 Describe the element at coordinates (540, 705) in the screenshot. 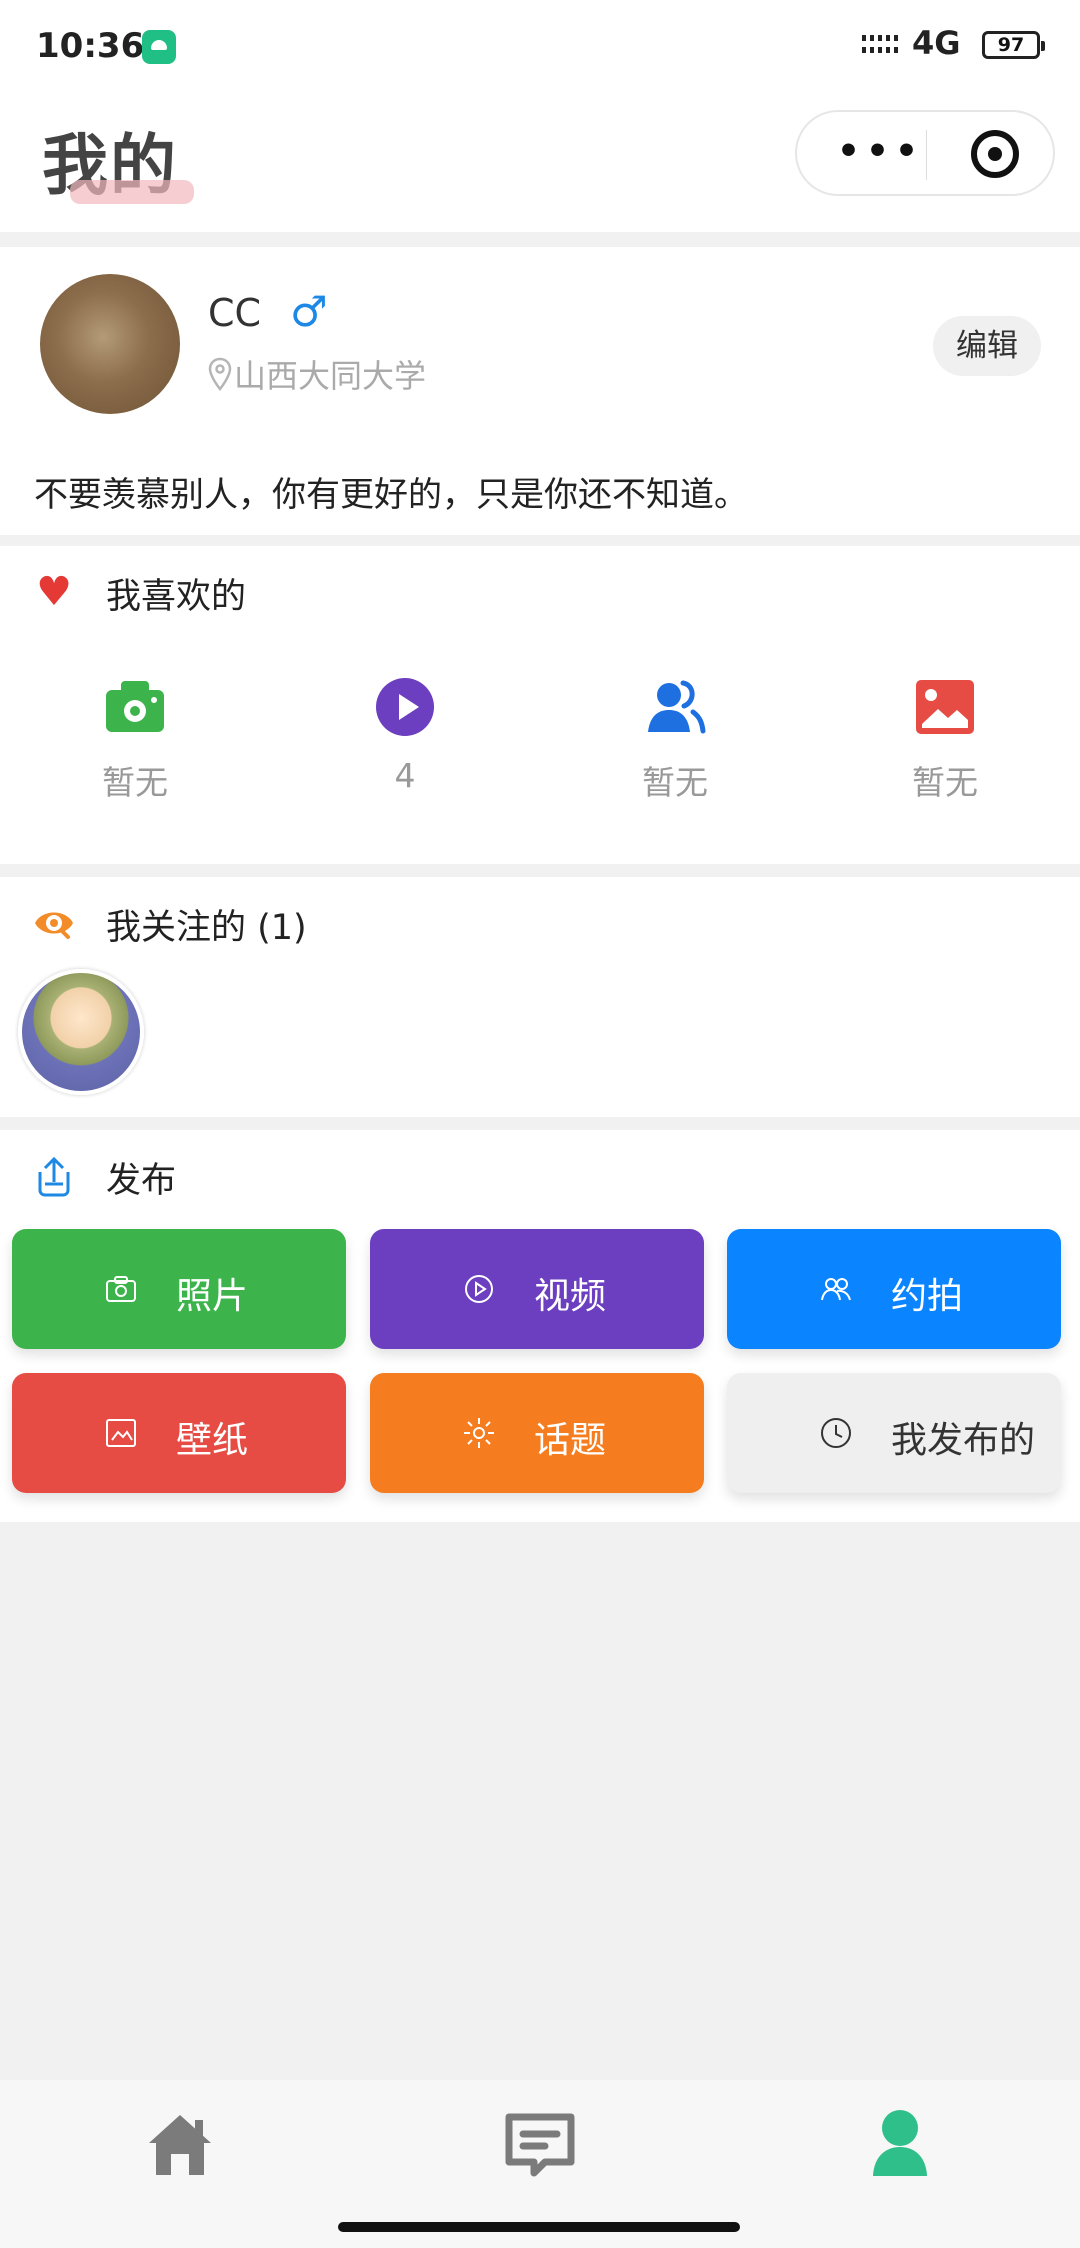

I see `likes-section: ♥ 我喜欢的 暂无 4 暂无 暂无` at that location.